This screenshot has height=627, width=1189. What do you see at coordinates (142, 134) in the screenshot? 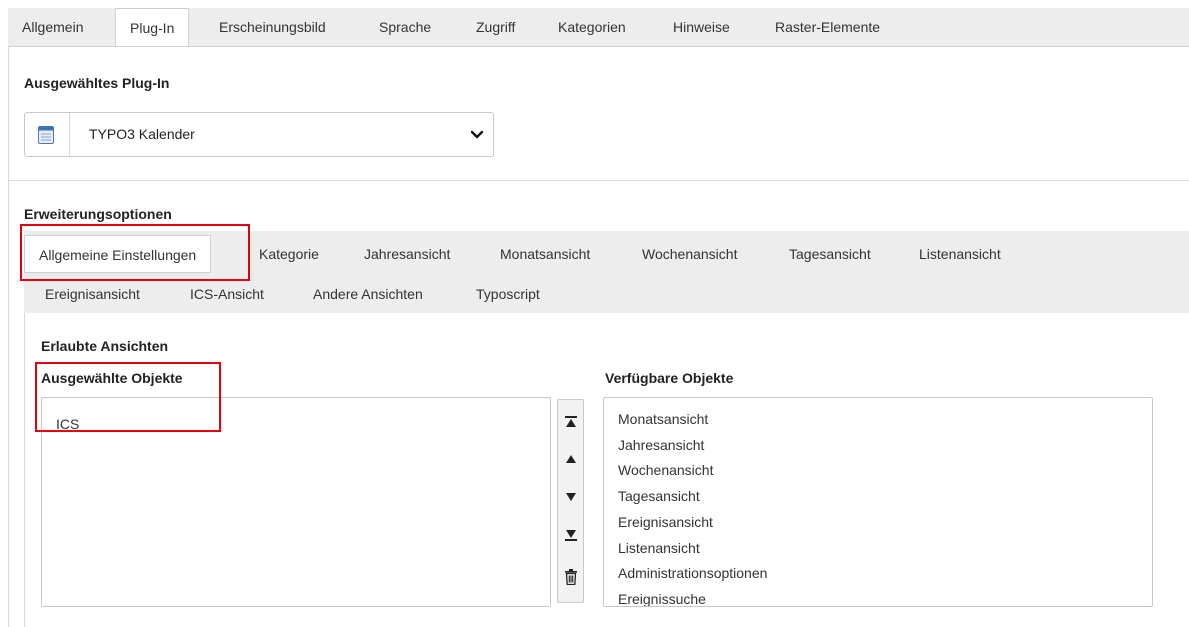
I see `plugin-select-value: TYPO3 Kalender` at bounding box center [142, 134].